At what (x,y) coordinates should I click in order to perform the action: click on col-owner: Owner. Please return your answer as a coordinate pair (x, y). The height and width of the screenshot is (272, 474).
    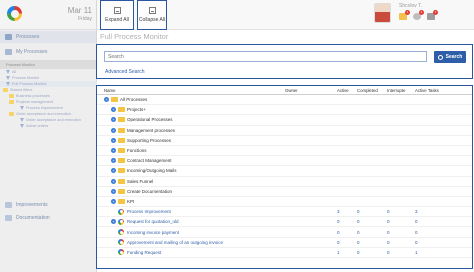
    Looking at the image, I should click on (311, 90).